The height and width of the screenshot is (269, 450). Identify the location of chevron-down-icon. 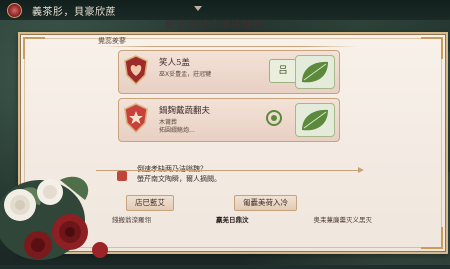
(198, 8).